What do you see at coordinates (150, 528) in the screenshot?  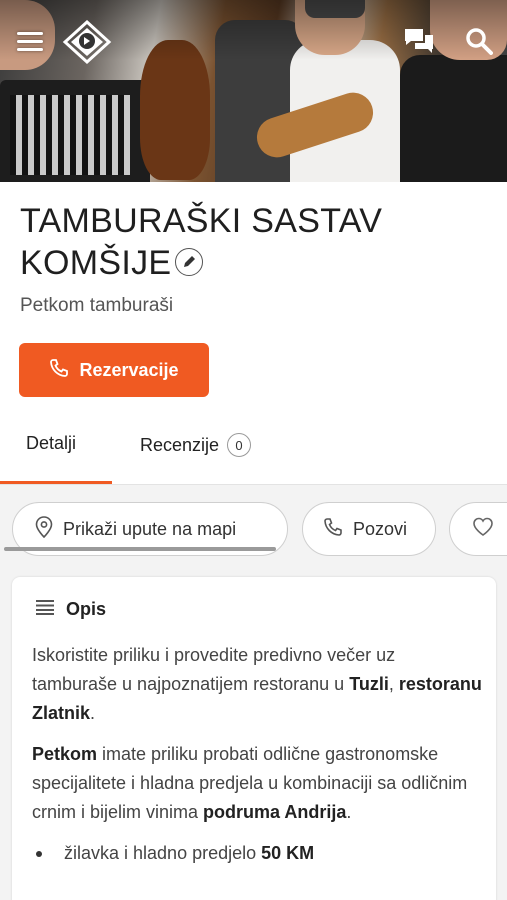 I see `show-directions-label: Prikaži upute na mapi` at bounding box center [150, 528].